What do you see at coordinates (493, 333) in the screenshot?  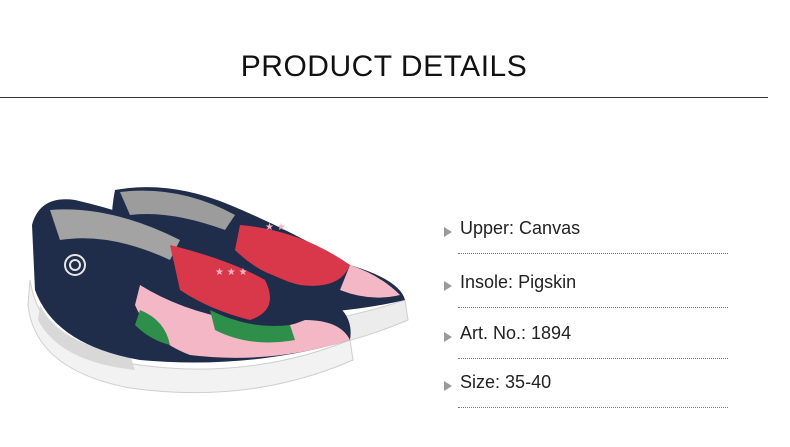 I see `spec-label: Art. No.:` at bounding box center [493, 333].